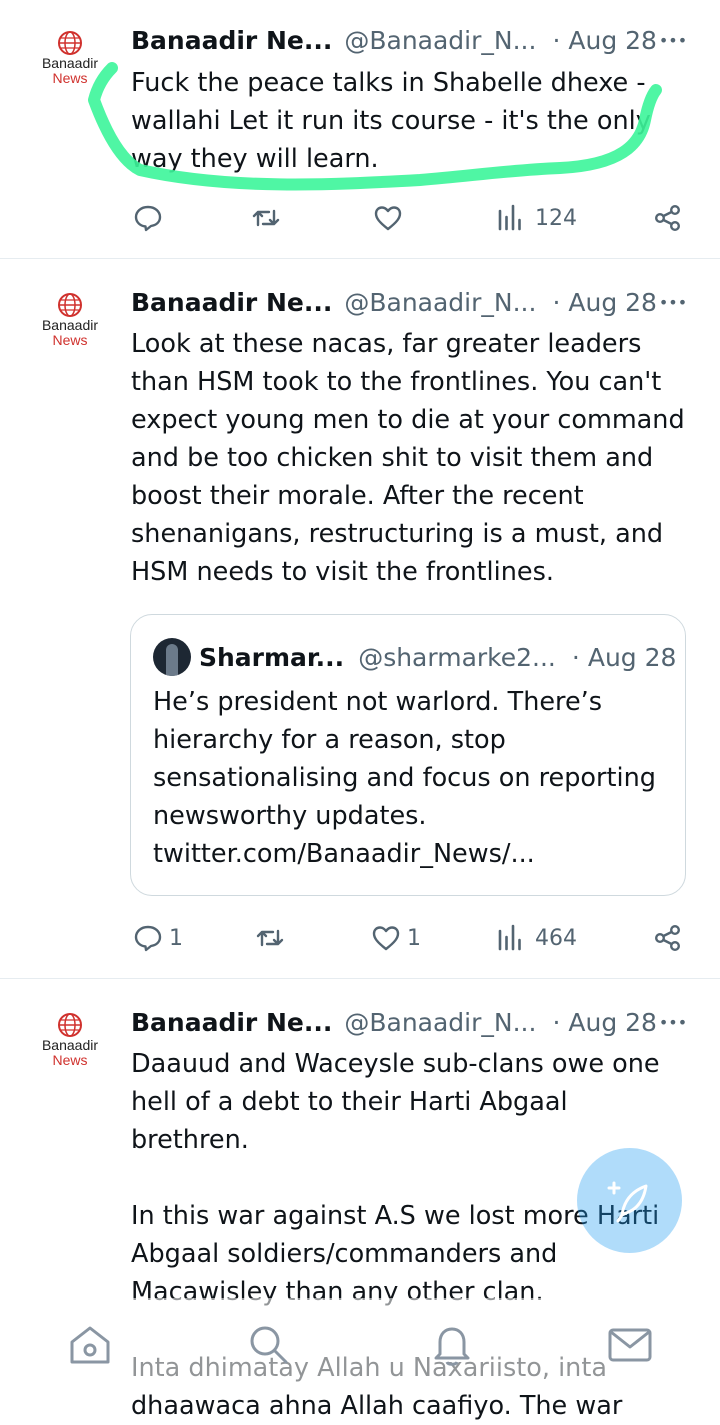  I want to click on views-count: 124, so click(556, 218).